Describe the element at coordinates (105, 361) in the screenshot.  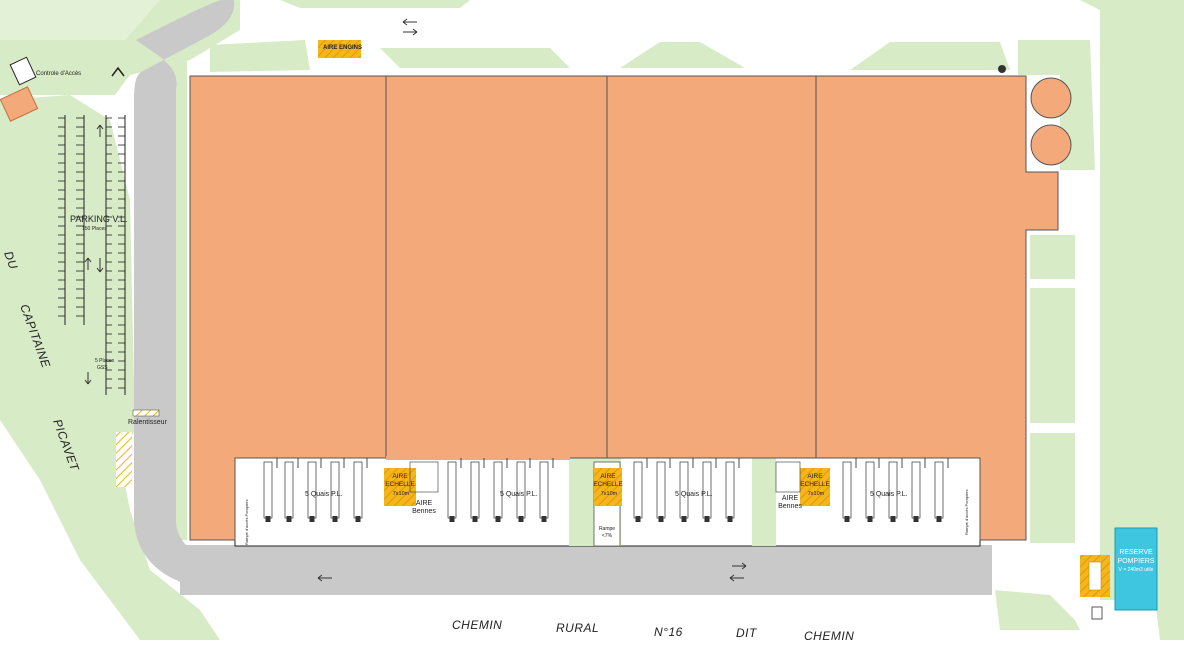
I see `parking-small-label: 5 Places` at that location.